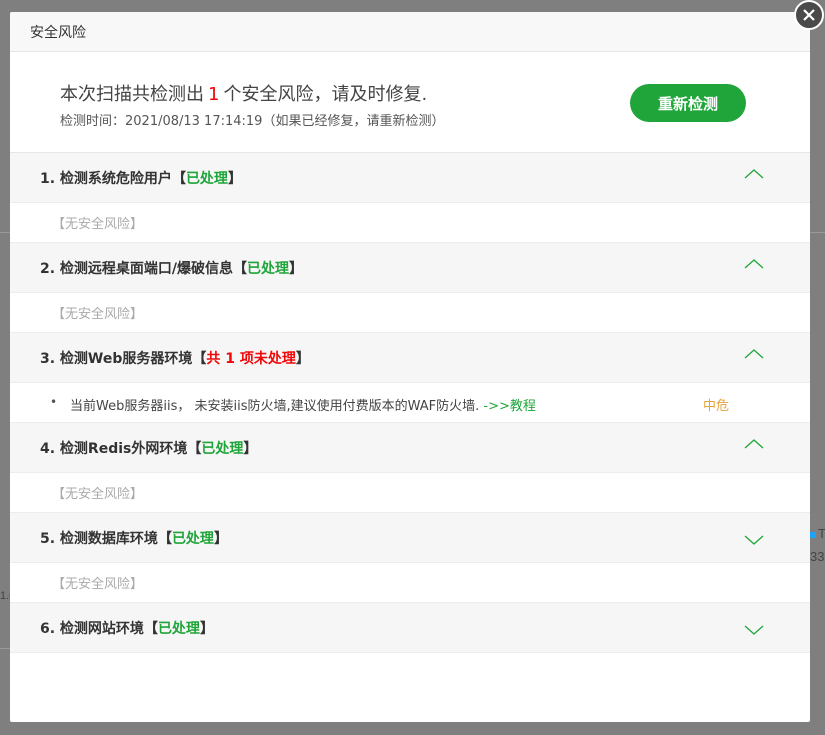 The image size is (825, 735). What do you see at coordinates (509, 406) in the screenshot?
I see `tutorial-link: ->>教程` at bounding box center [509, 406].